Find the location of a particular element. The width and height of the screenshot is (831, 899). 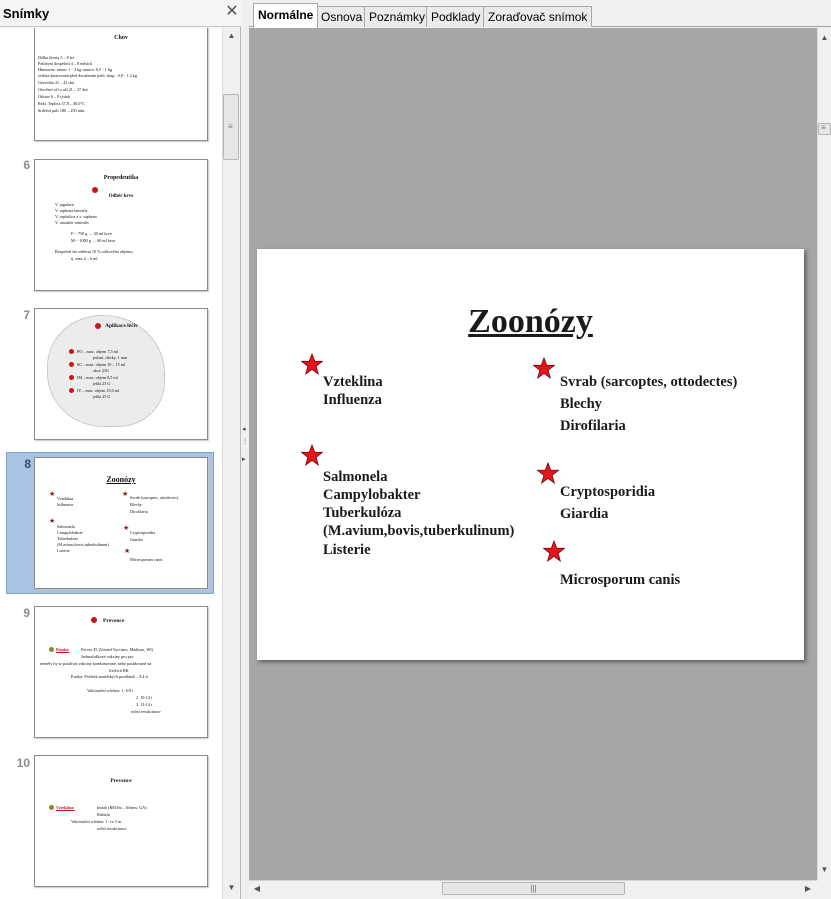

bullet-text: Campylobakter is located at coordinates (371, 495).